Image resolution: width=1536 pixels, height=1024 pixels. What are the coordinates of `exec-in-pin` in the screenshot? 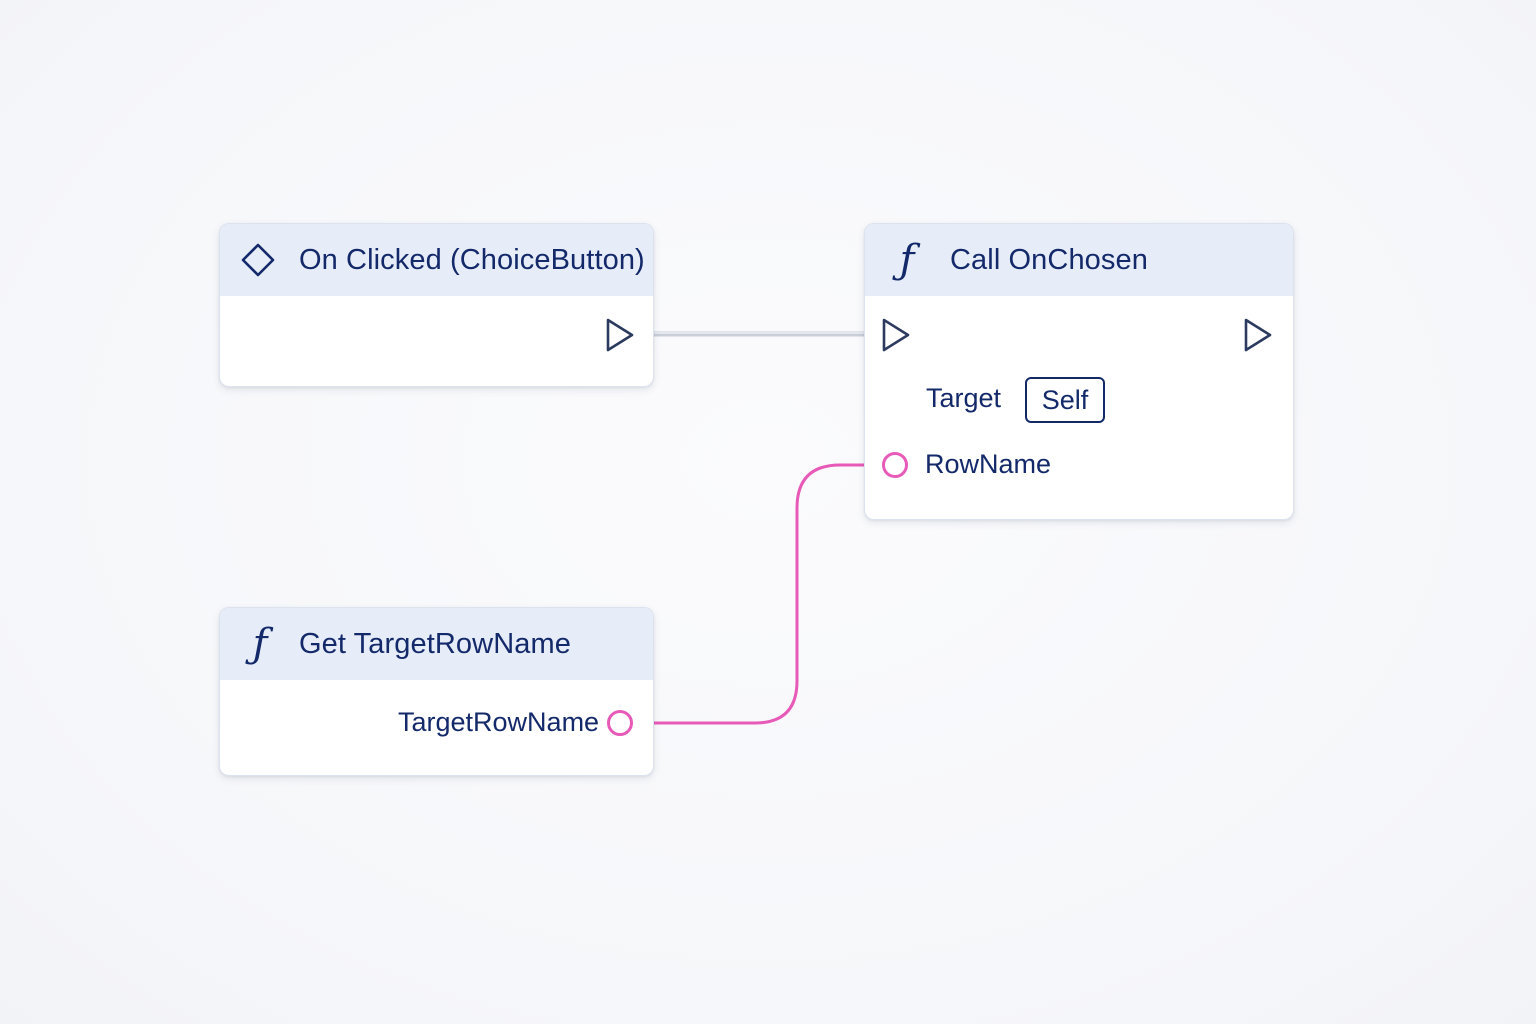 It's located at (896, 337).